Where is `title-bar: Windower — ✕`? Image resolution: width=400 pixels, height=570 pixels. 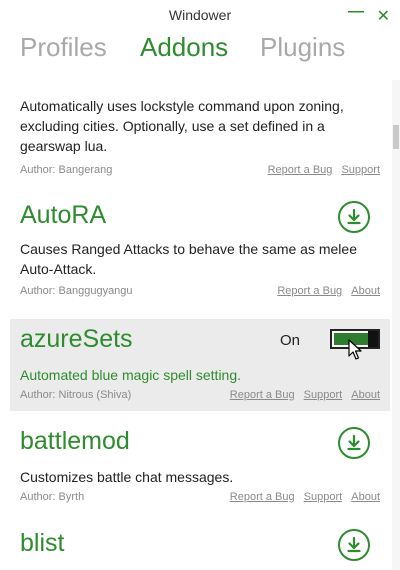
title-bar: Windower — ✕ is located at coordinates (200, 15).